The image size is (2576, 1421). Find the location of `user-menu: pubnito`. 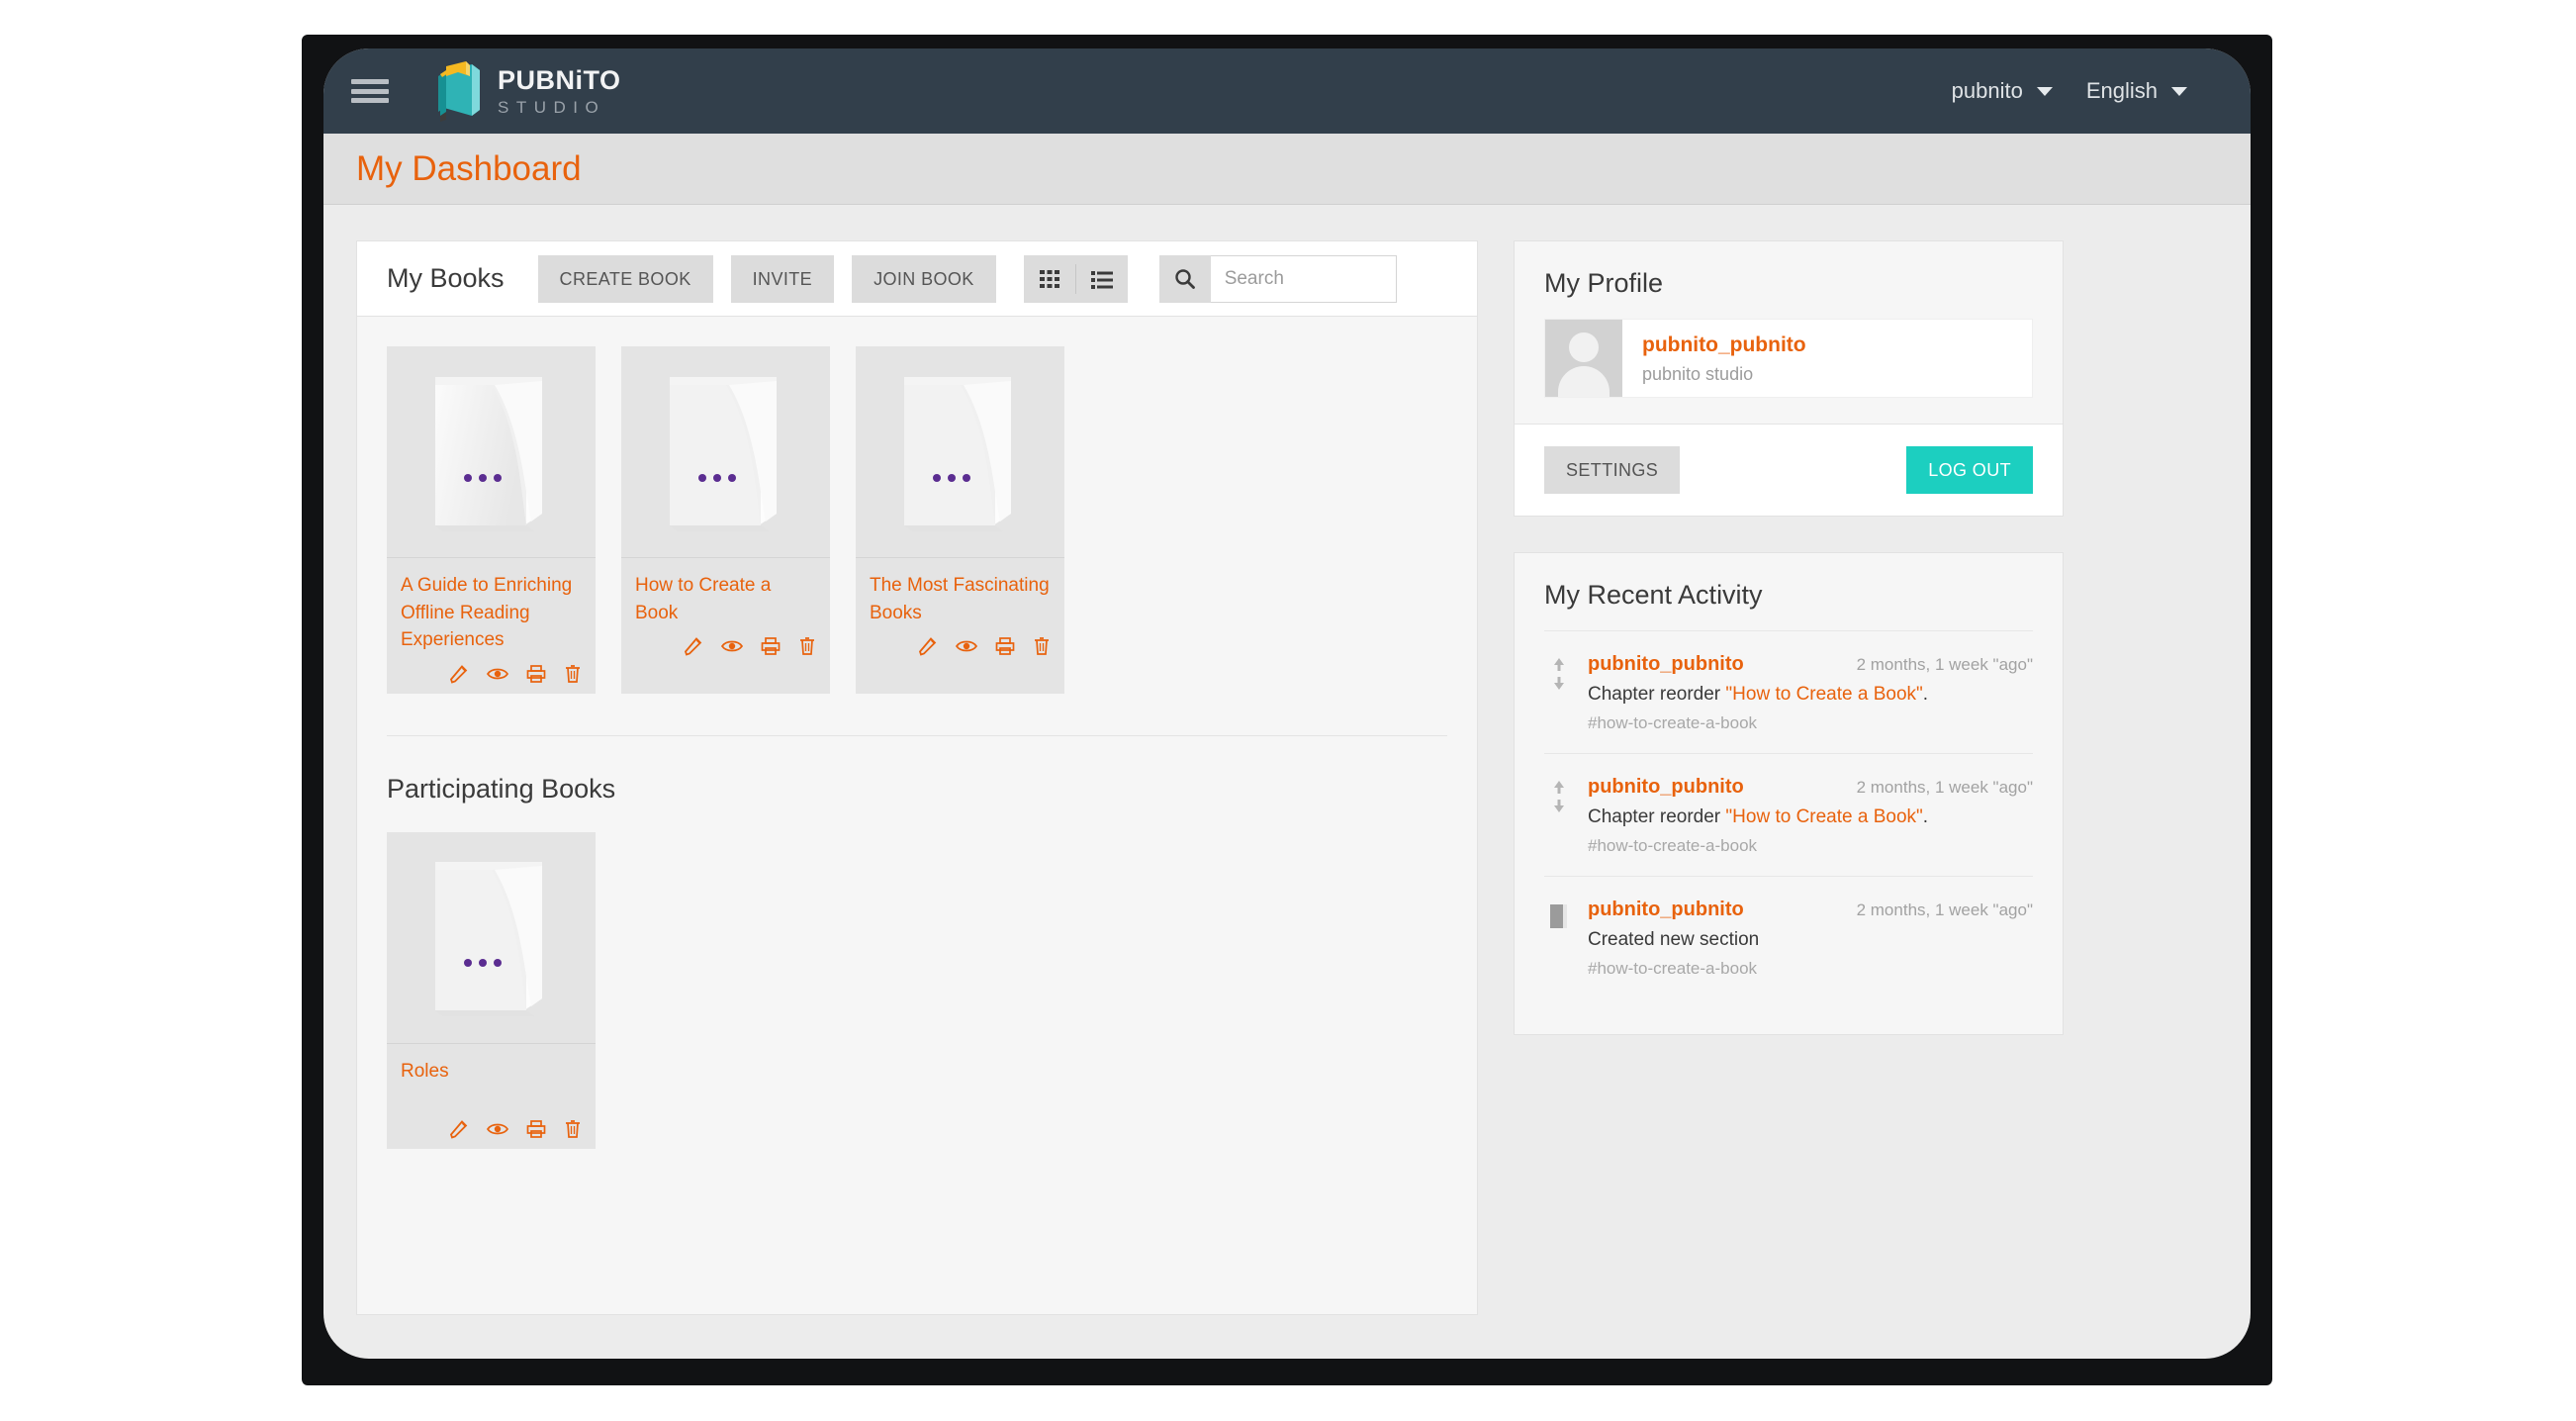

user-menu: pubnito is located at coordinates (2003, 91).